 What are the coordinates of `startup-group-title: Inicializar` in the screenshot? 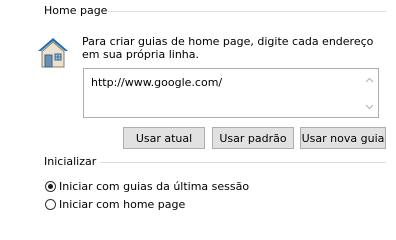 It's located at (73, 161).